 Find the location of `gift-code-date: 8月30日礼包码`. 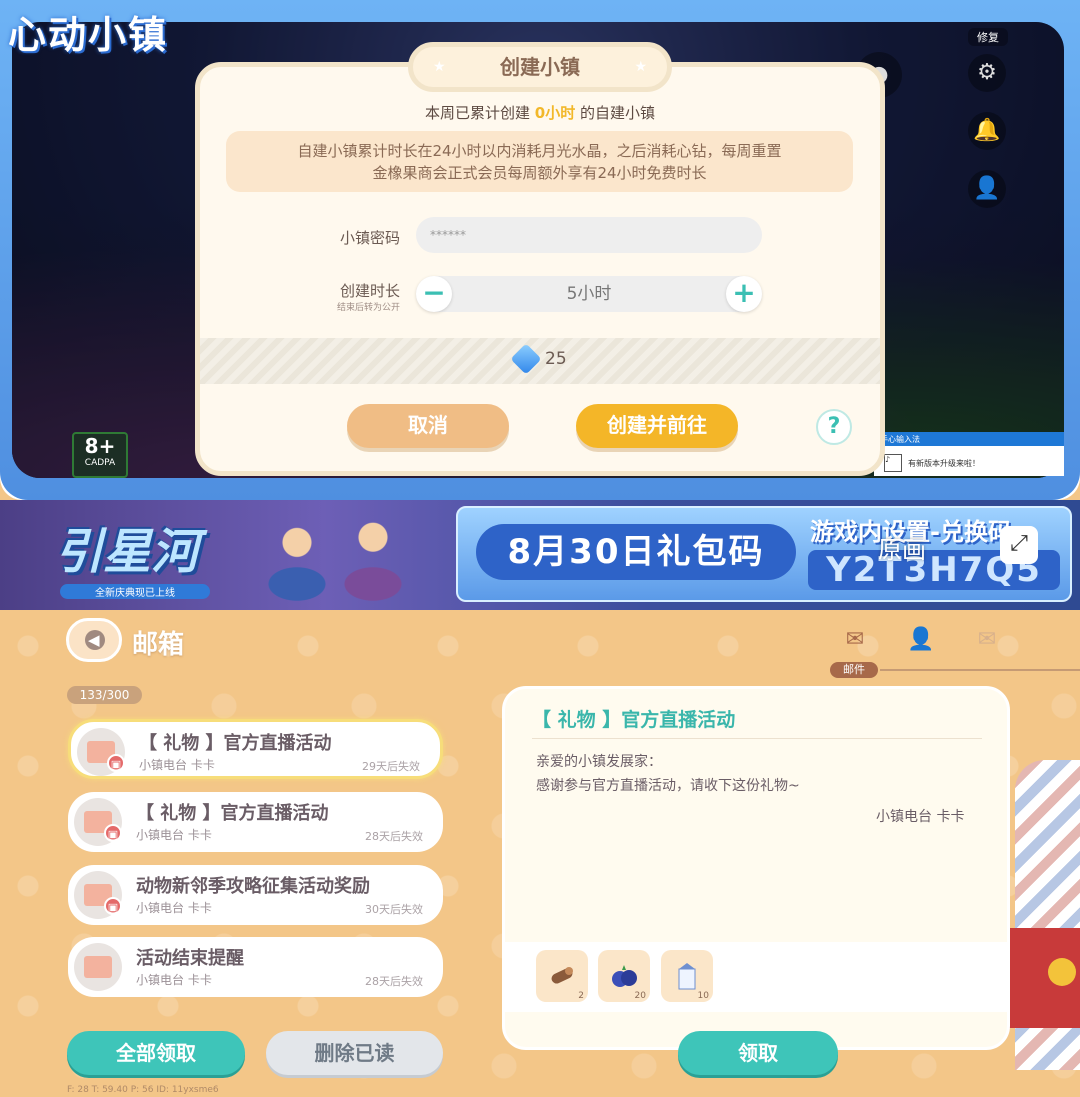

gift-code-date: 8月30日礼包码 is located at coordinates (636, 552).